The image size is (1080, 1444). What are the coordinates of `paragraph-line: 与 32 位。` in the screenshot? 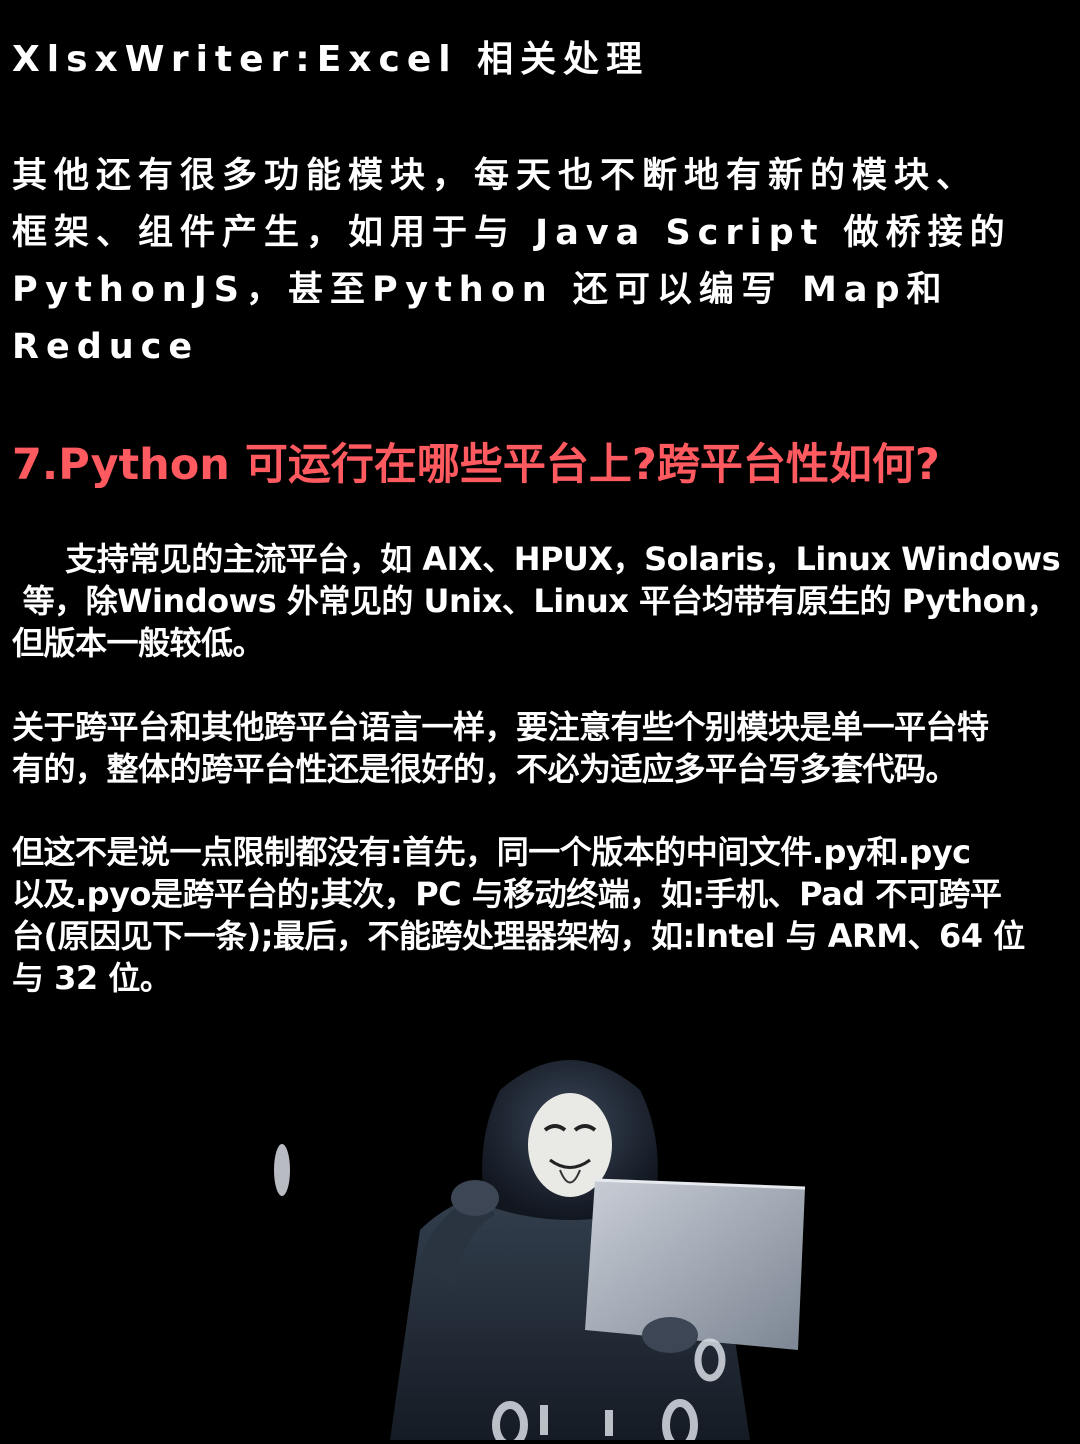 It's located at (92, 978).